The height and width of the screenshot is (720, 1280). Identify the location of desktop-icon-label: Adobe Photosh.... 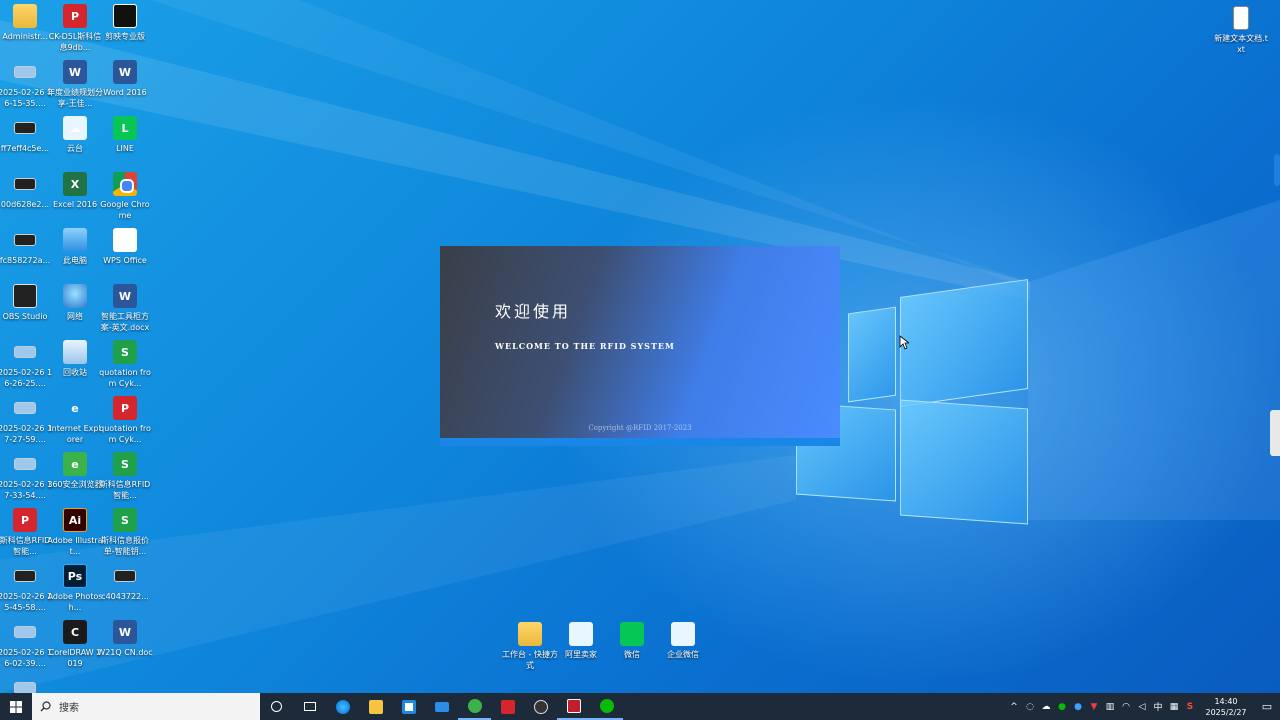
(75, 602).